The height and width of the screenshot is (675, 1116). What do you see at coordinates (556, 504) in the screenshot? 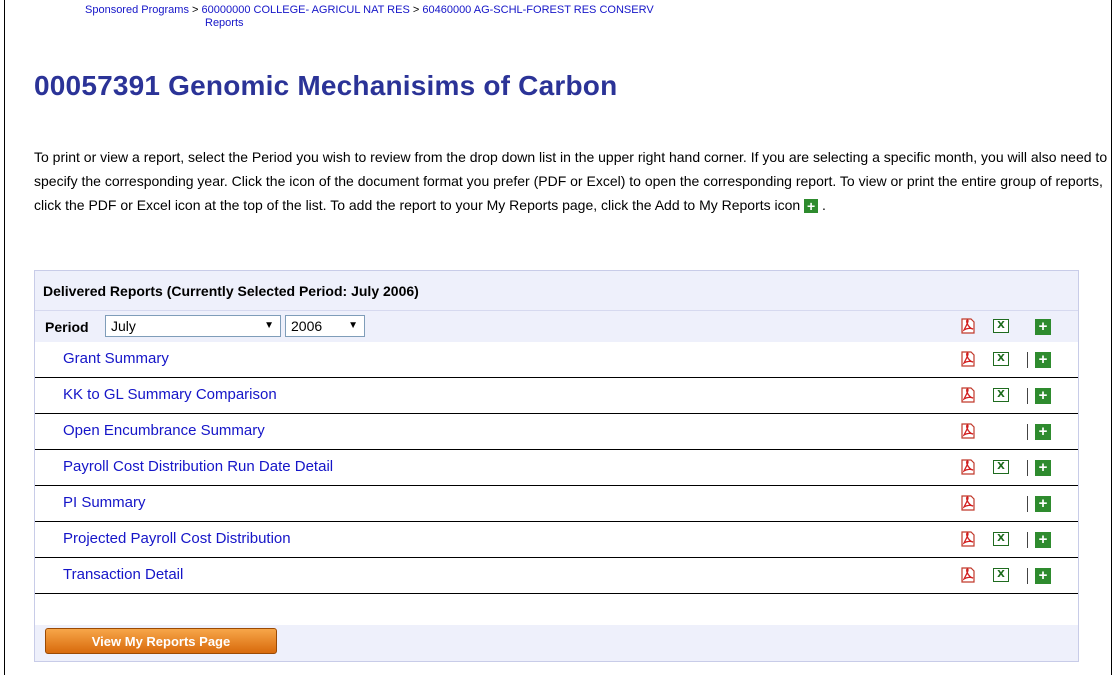
I see `list-item: PI Summary +` at bounding box center [556, 504].